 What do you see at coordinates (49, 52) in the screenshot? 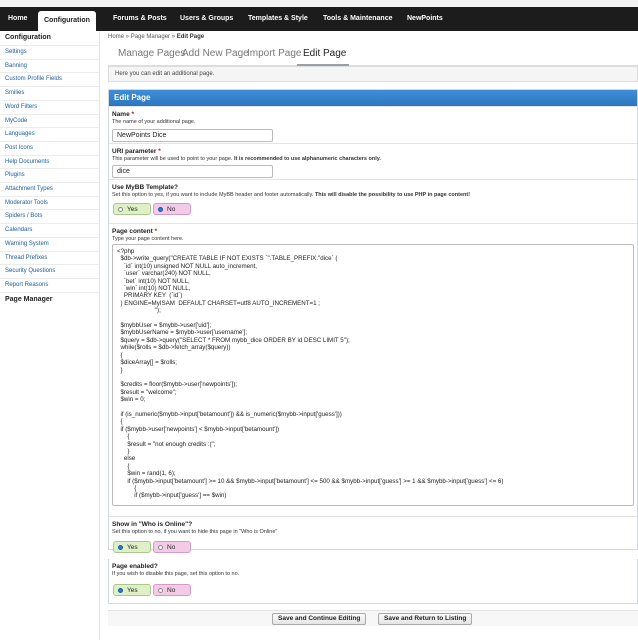
I see `sidebar-item-settings: Settings` at bounding box center [49, 52].